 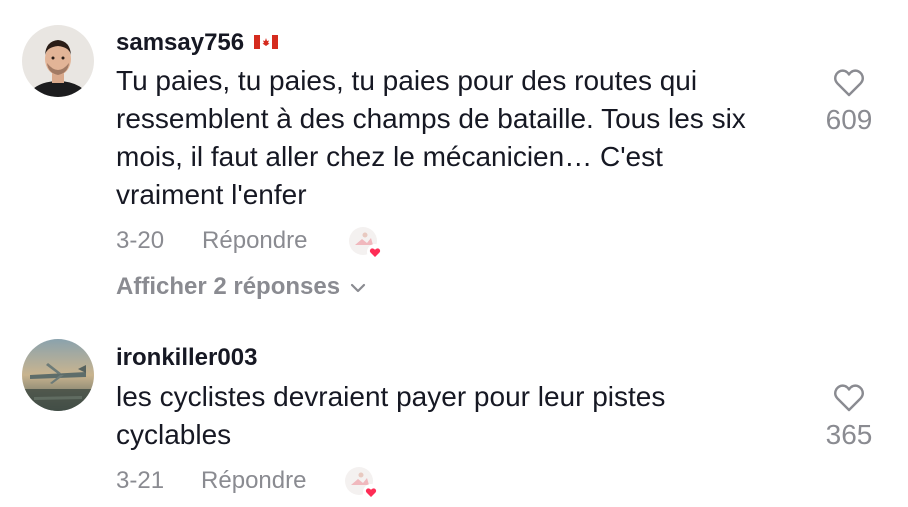 I want to click on comment-date: 3-20, so click(x=140, y=240).